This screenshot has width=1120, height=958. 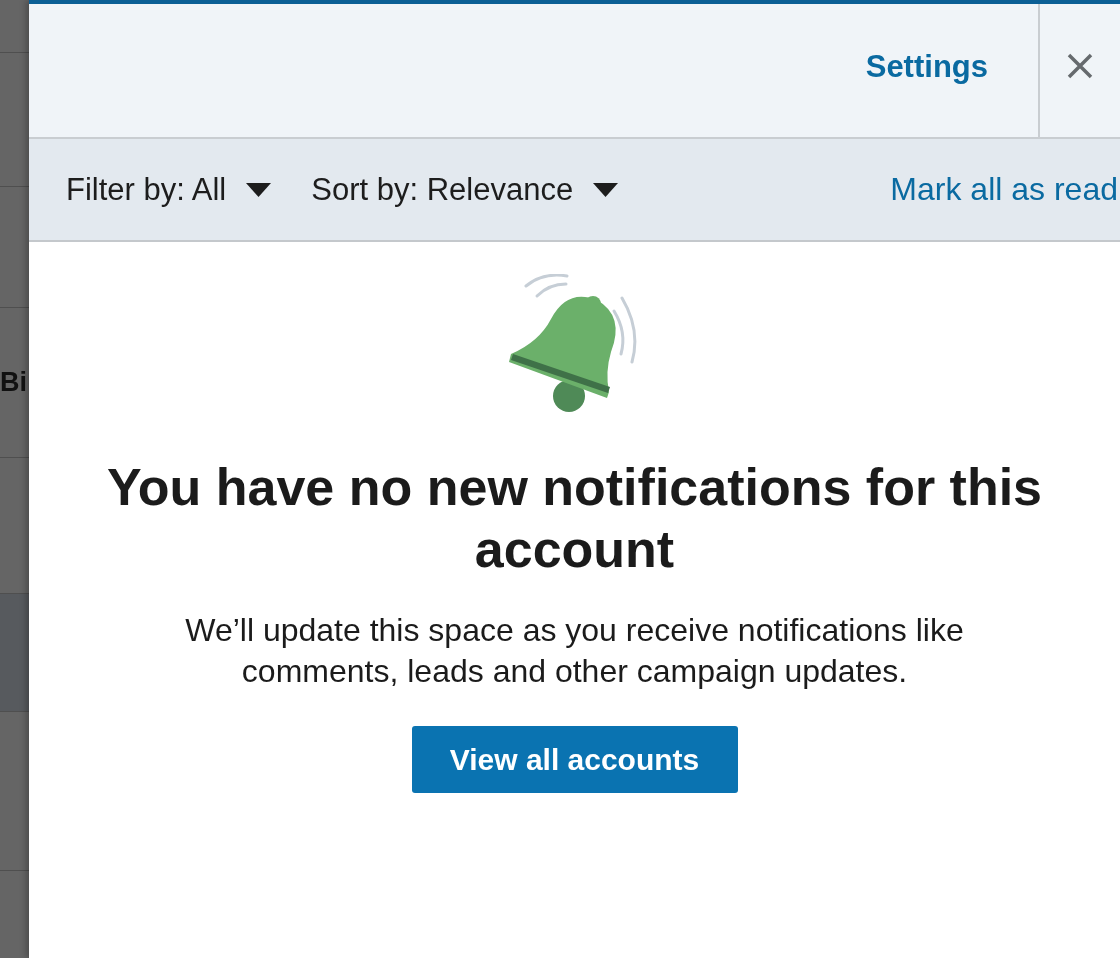 I want to click on close-icon, so click(x=1080, y=65).